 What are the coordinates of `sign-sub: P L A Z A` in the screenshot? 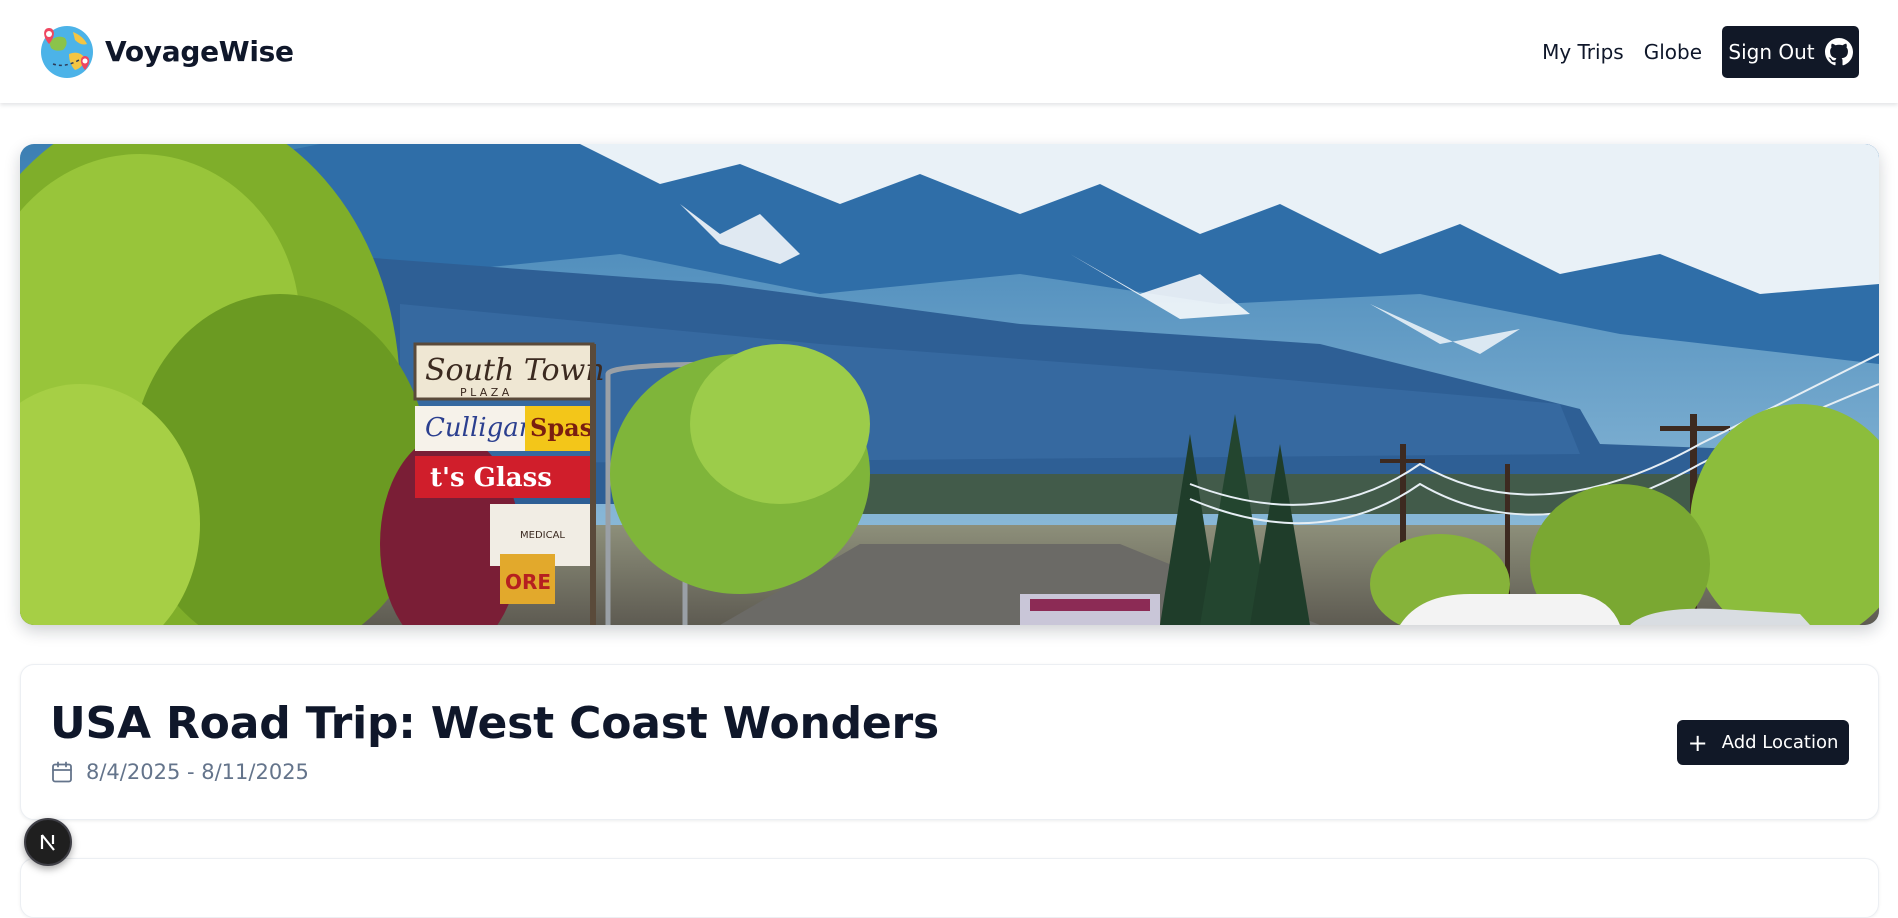 It's located at (485, 392).